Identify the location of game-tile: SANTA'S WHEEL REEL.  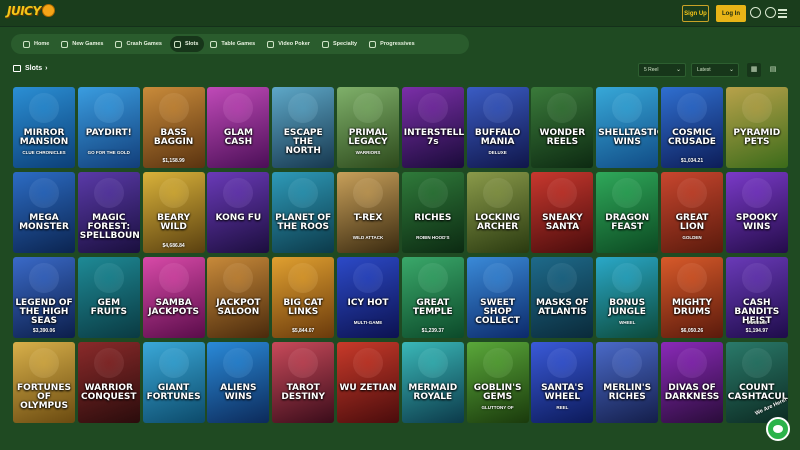
(562, 382).